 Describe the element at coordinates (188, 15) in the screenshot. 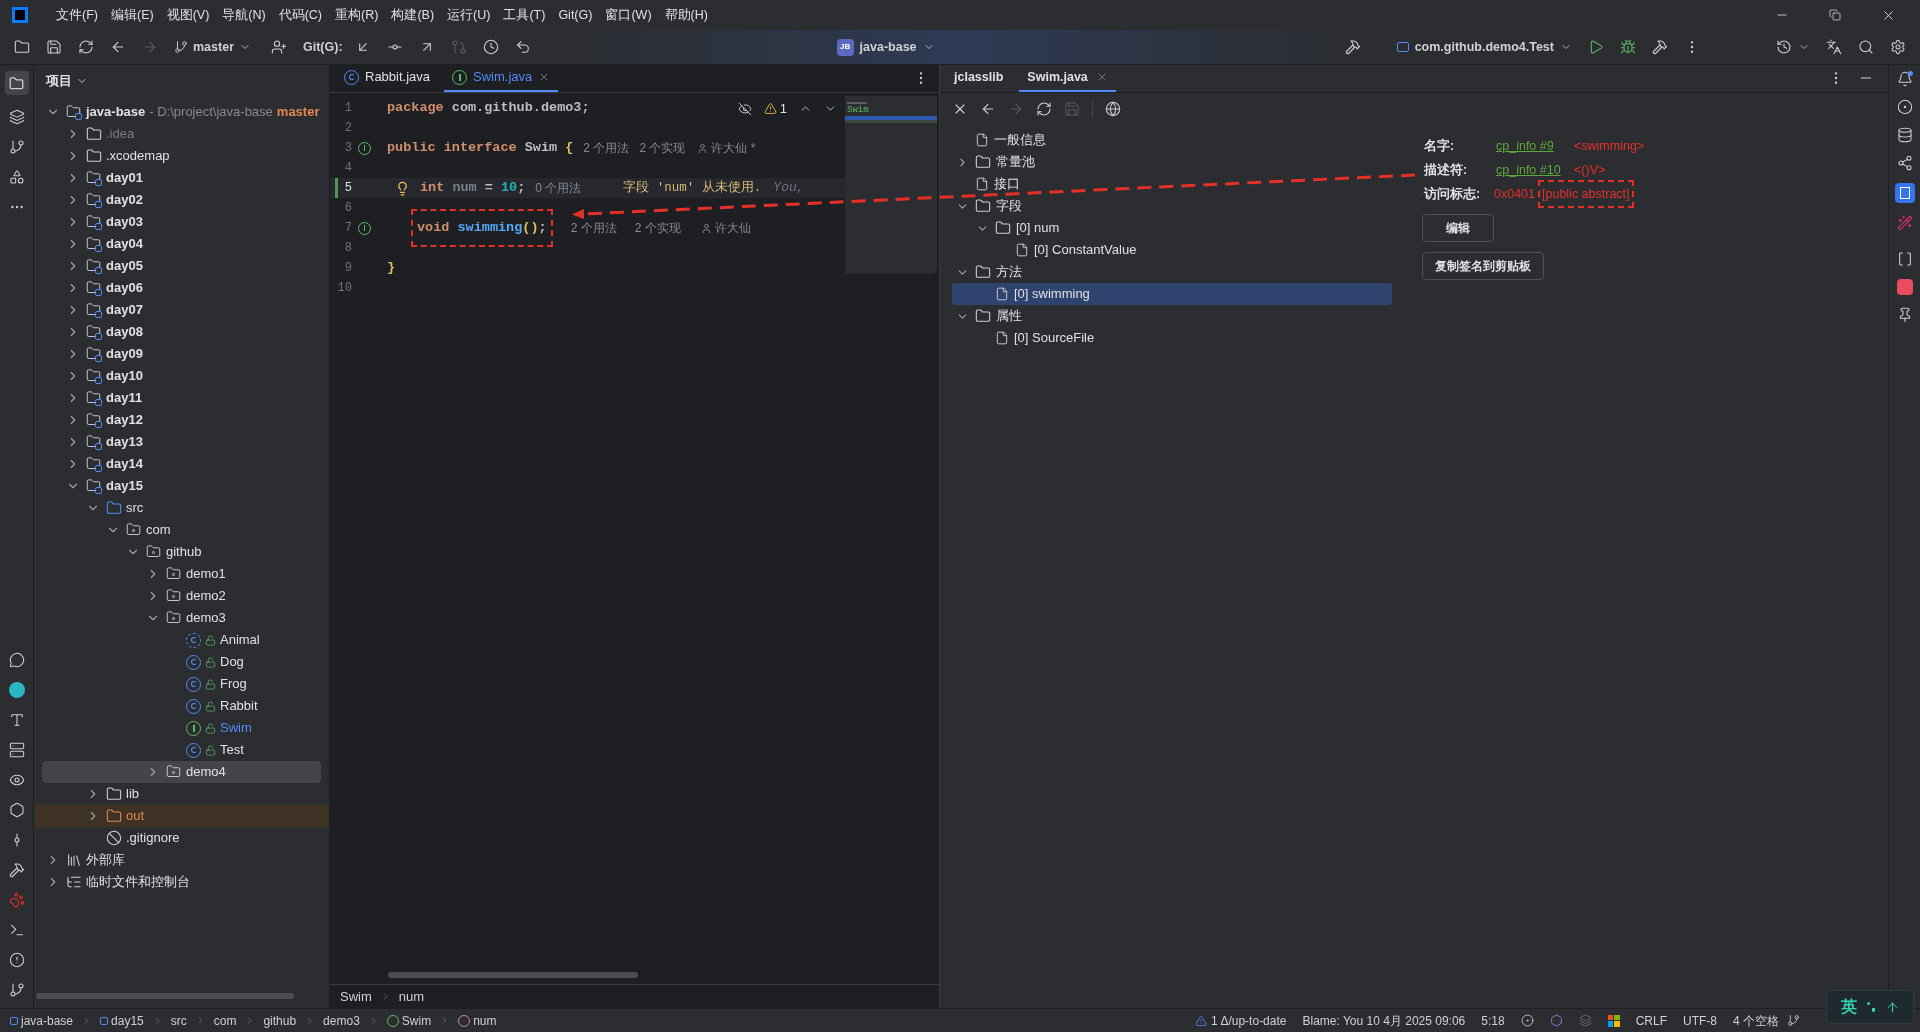

I see `menu-item: 视图(V)` at that location.